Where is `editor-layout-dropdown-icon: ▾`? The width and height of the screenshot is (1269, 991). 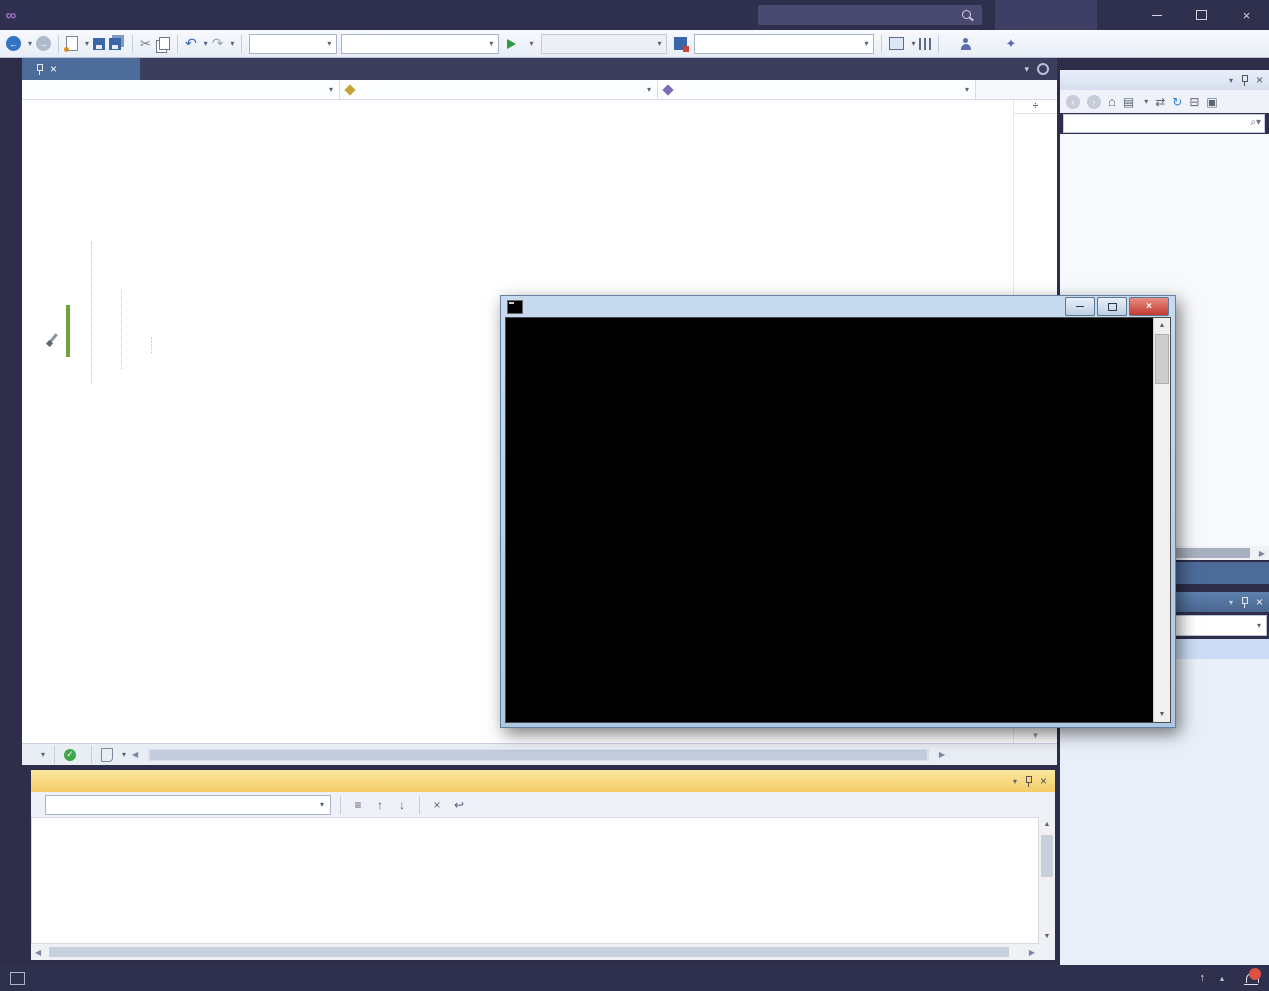
editor-layout-dropdown-icon: ▾ is located at coordinates (913, 43).